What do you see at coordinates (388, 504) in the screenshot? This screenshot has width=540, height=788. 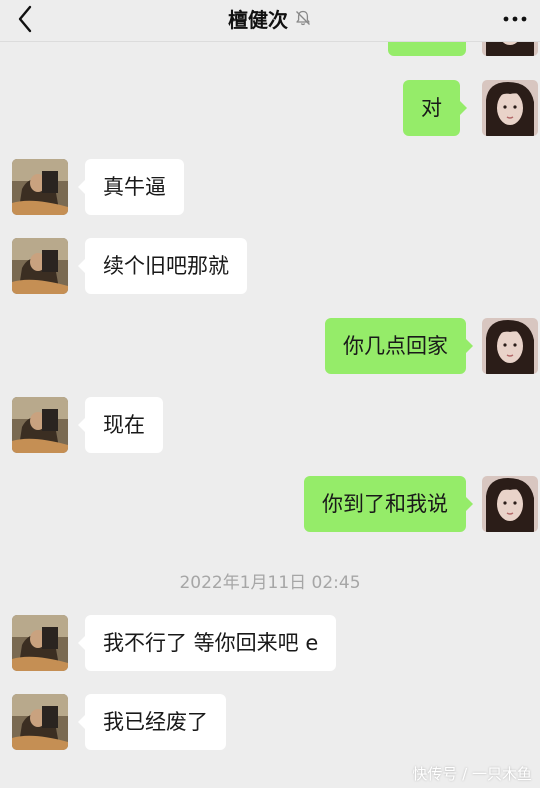 I see `message-bubble-outgoing: 你到了和我说` at bounding box center [388, 504].